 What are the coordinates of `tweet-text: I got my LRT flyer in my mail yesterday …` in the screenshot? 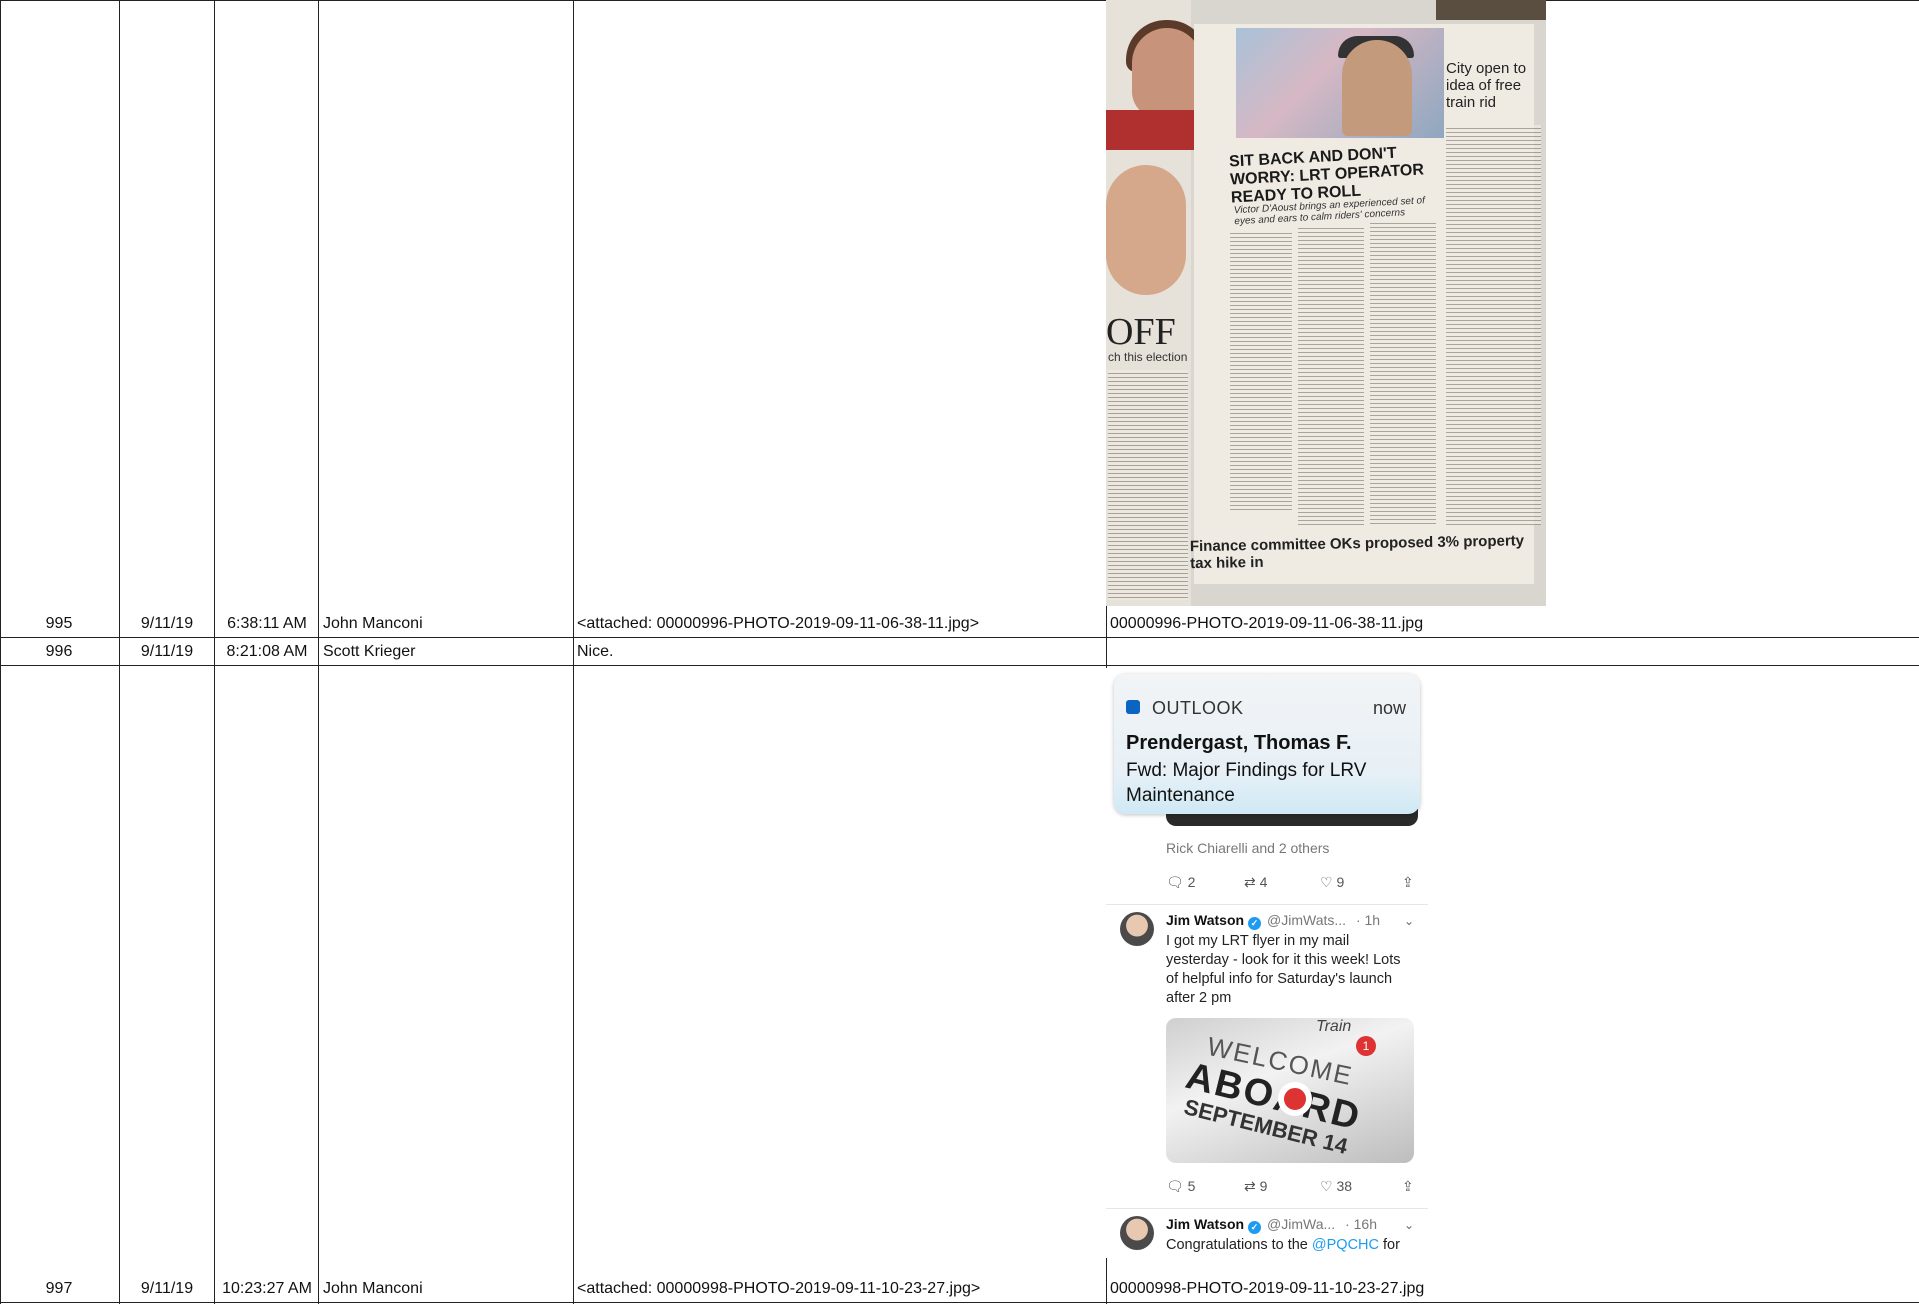 It's located at (1283, 969).